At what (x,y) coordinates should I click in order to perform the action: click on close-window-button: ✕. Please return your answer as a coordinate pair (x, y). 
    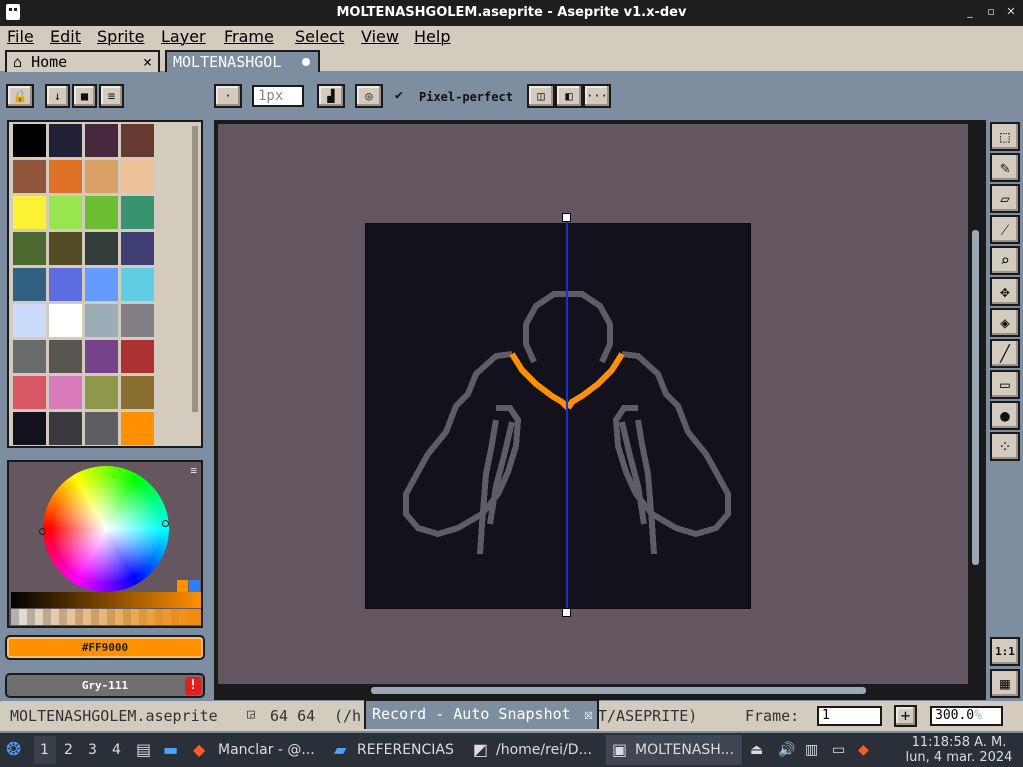
    Looking at the image, I should click on (1011, 12).